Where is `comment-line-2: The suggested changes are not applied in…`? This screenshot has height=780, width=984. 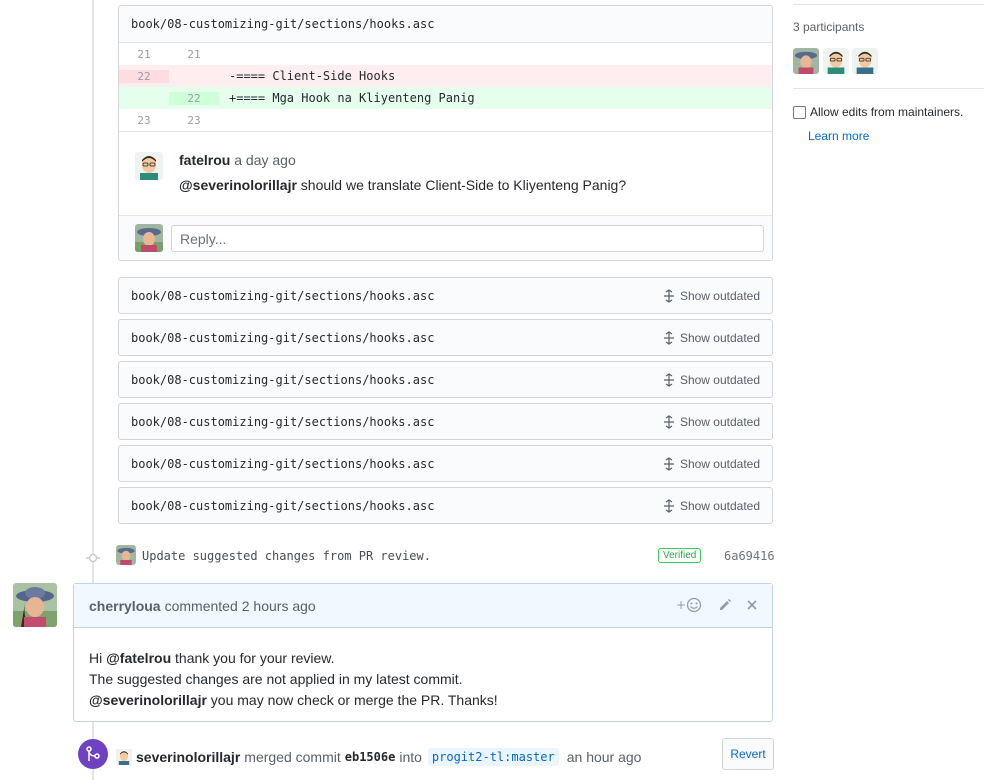 comment-line-2: The suggested changes are not applied in… is located at coordinates (276, 679).